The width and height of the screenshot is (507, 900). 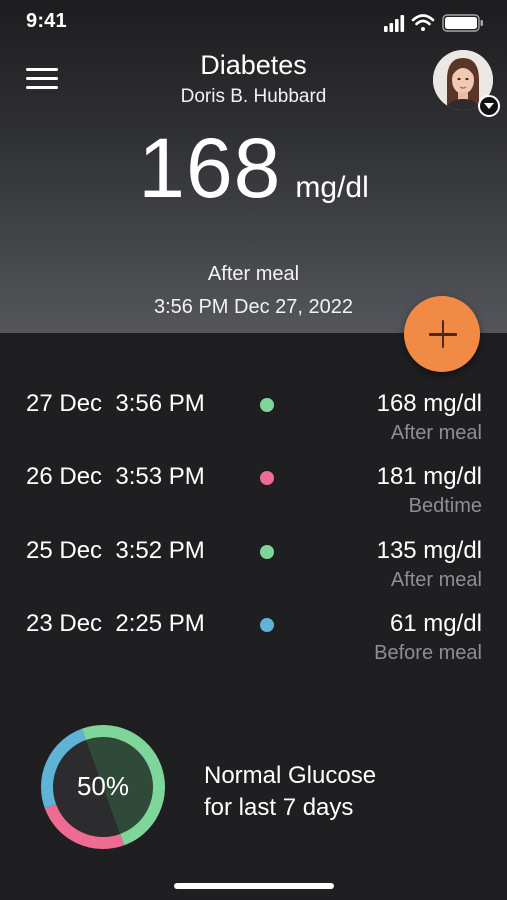 What do you see at coordinates (253, 22) in the screenshot?
I see `status-bar: 9:41` at bounding box center [253, 22].